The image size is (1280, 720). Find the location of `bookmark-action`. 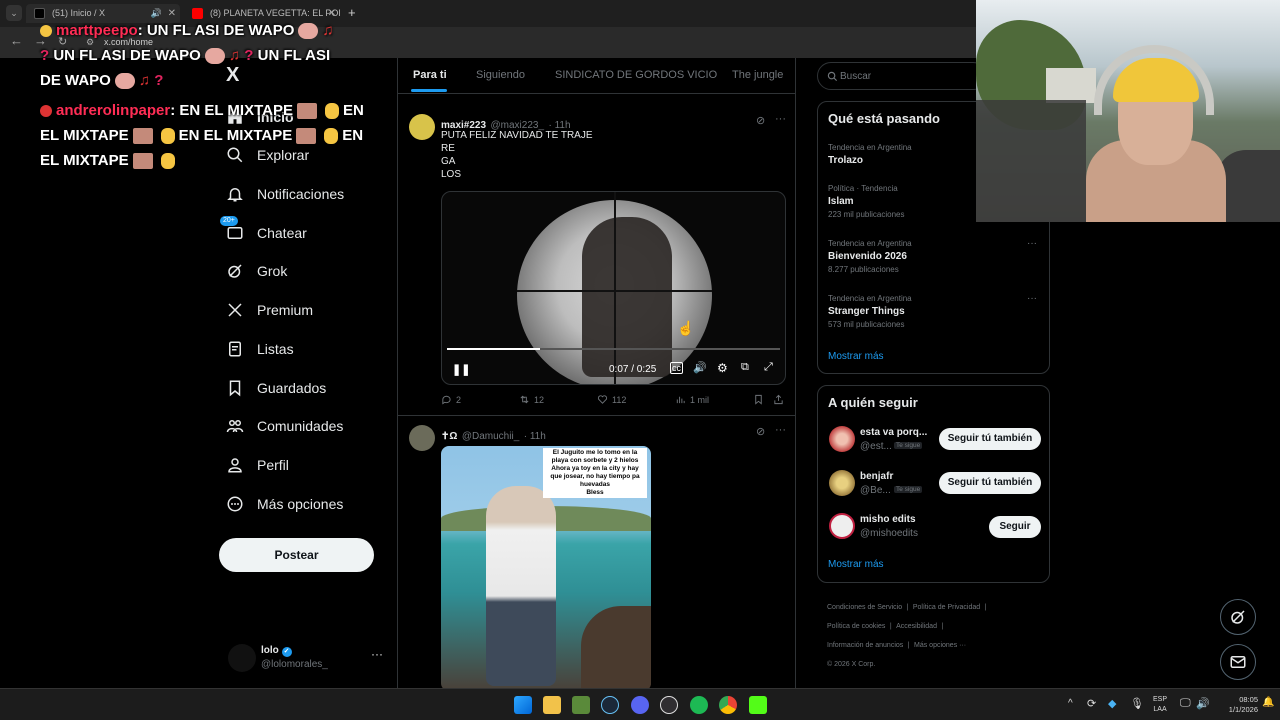

bookmark-action is located at coordinates (760, 399).